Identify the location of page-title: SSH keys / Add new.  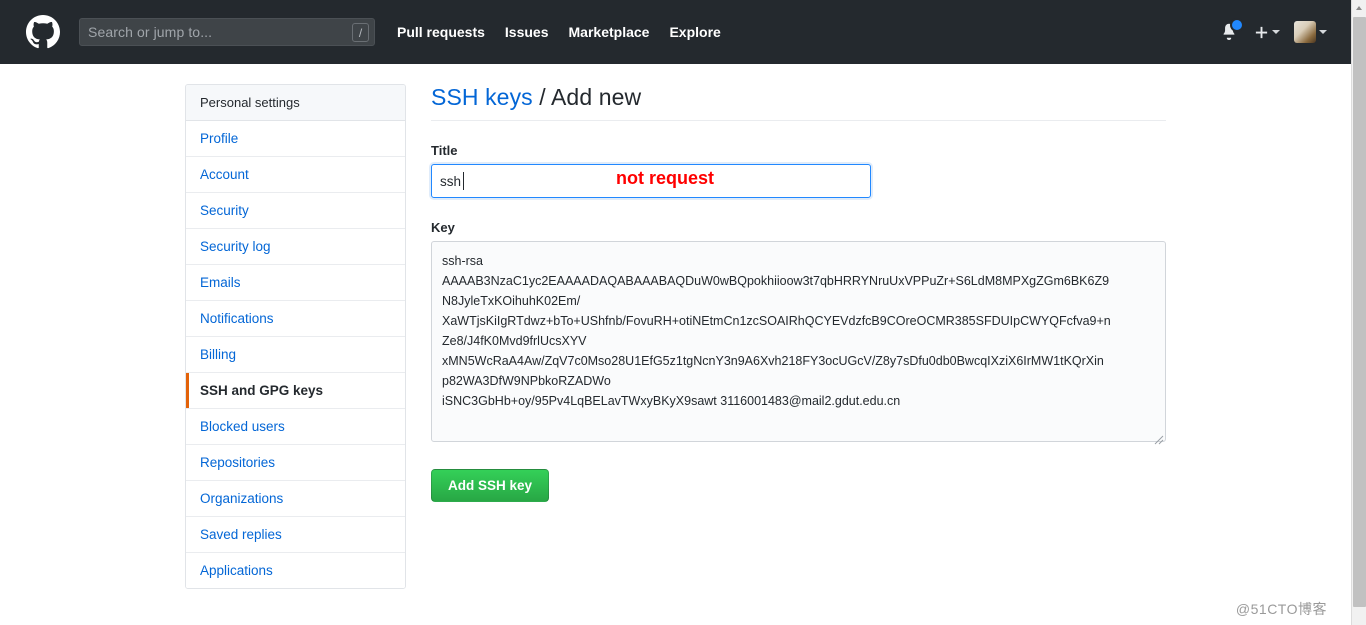
(798, 102).